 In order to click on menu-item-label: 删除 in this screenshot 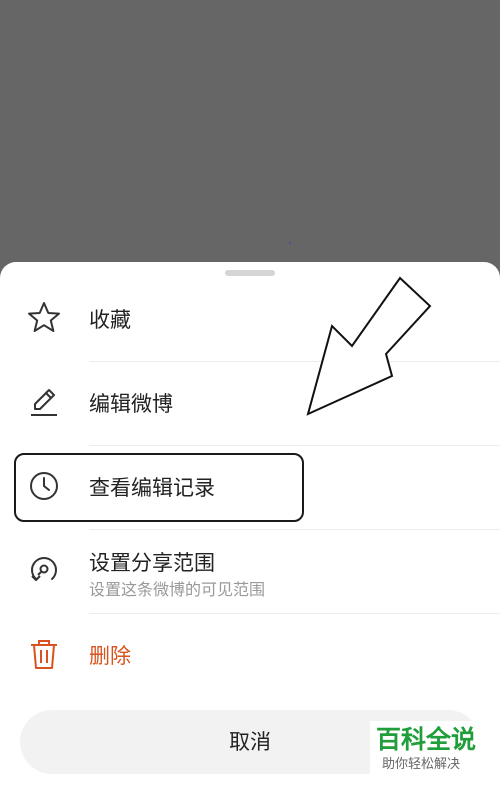, I will do `click(110, 656)`.